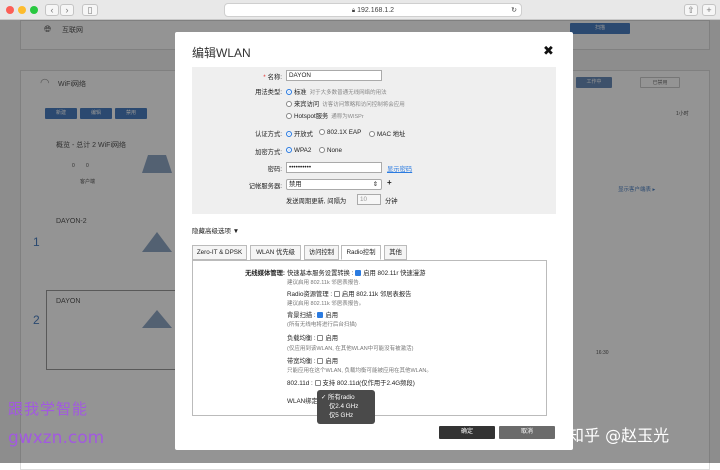  Describe the element at coordinates (321, 252) in the screenshot. I see `tab-access-control: 访问控制` at that location.